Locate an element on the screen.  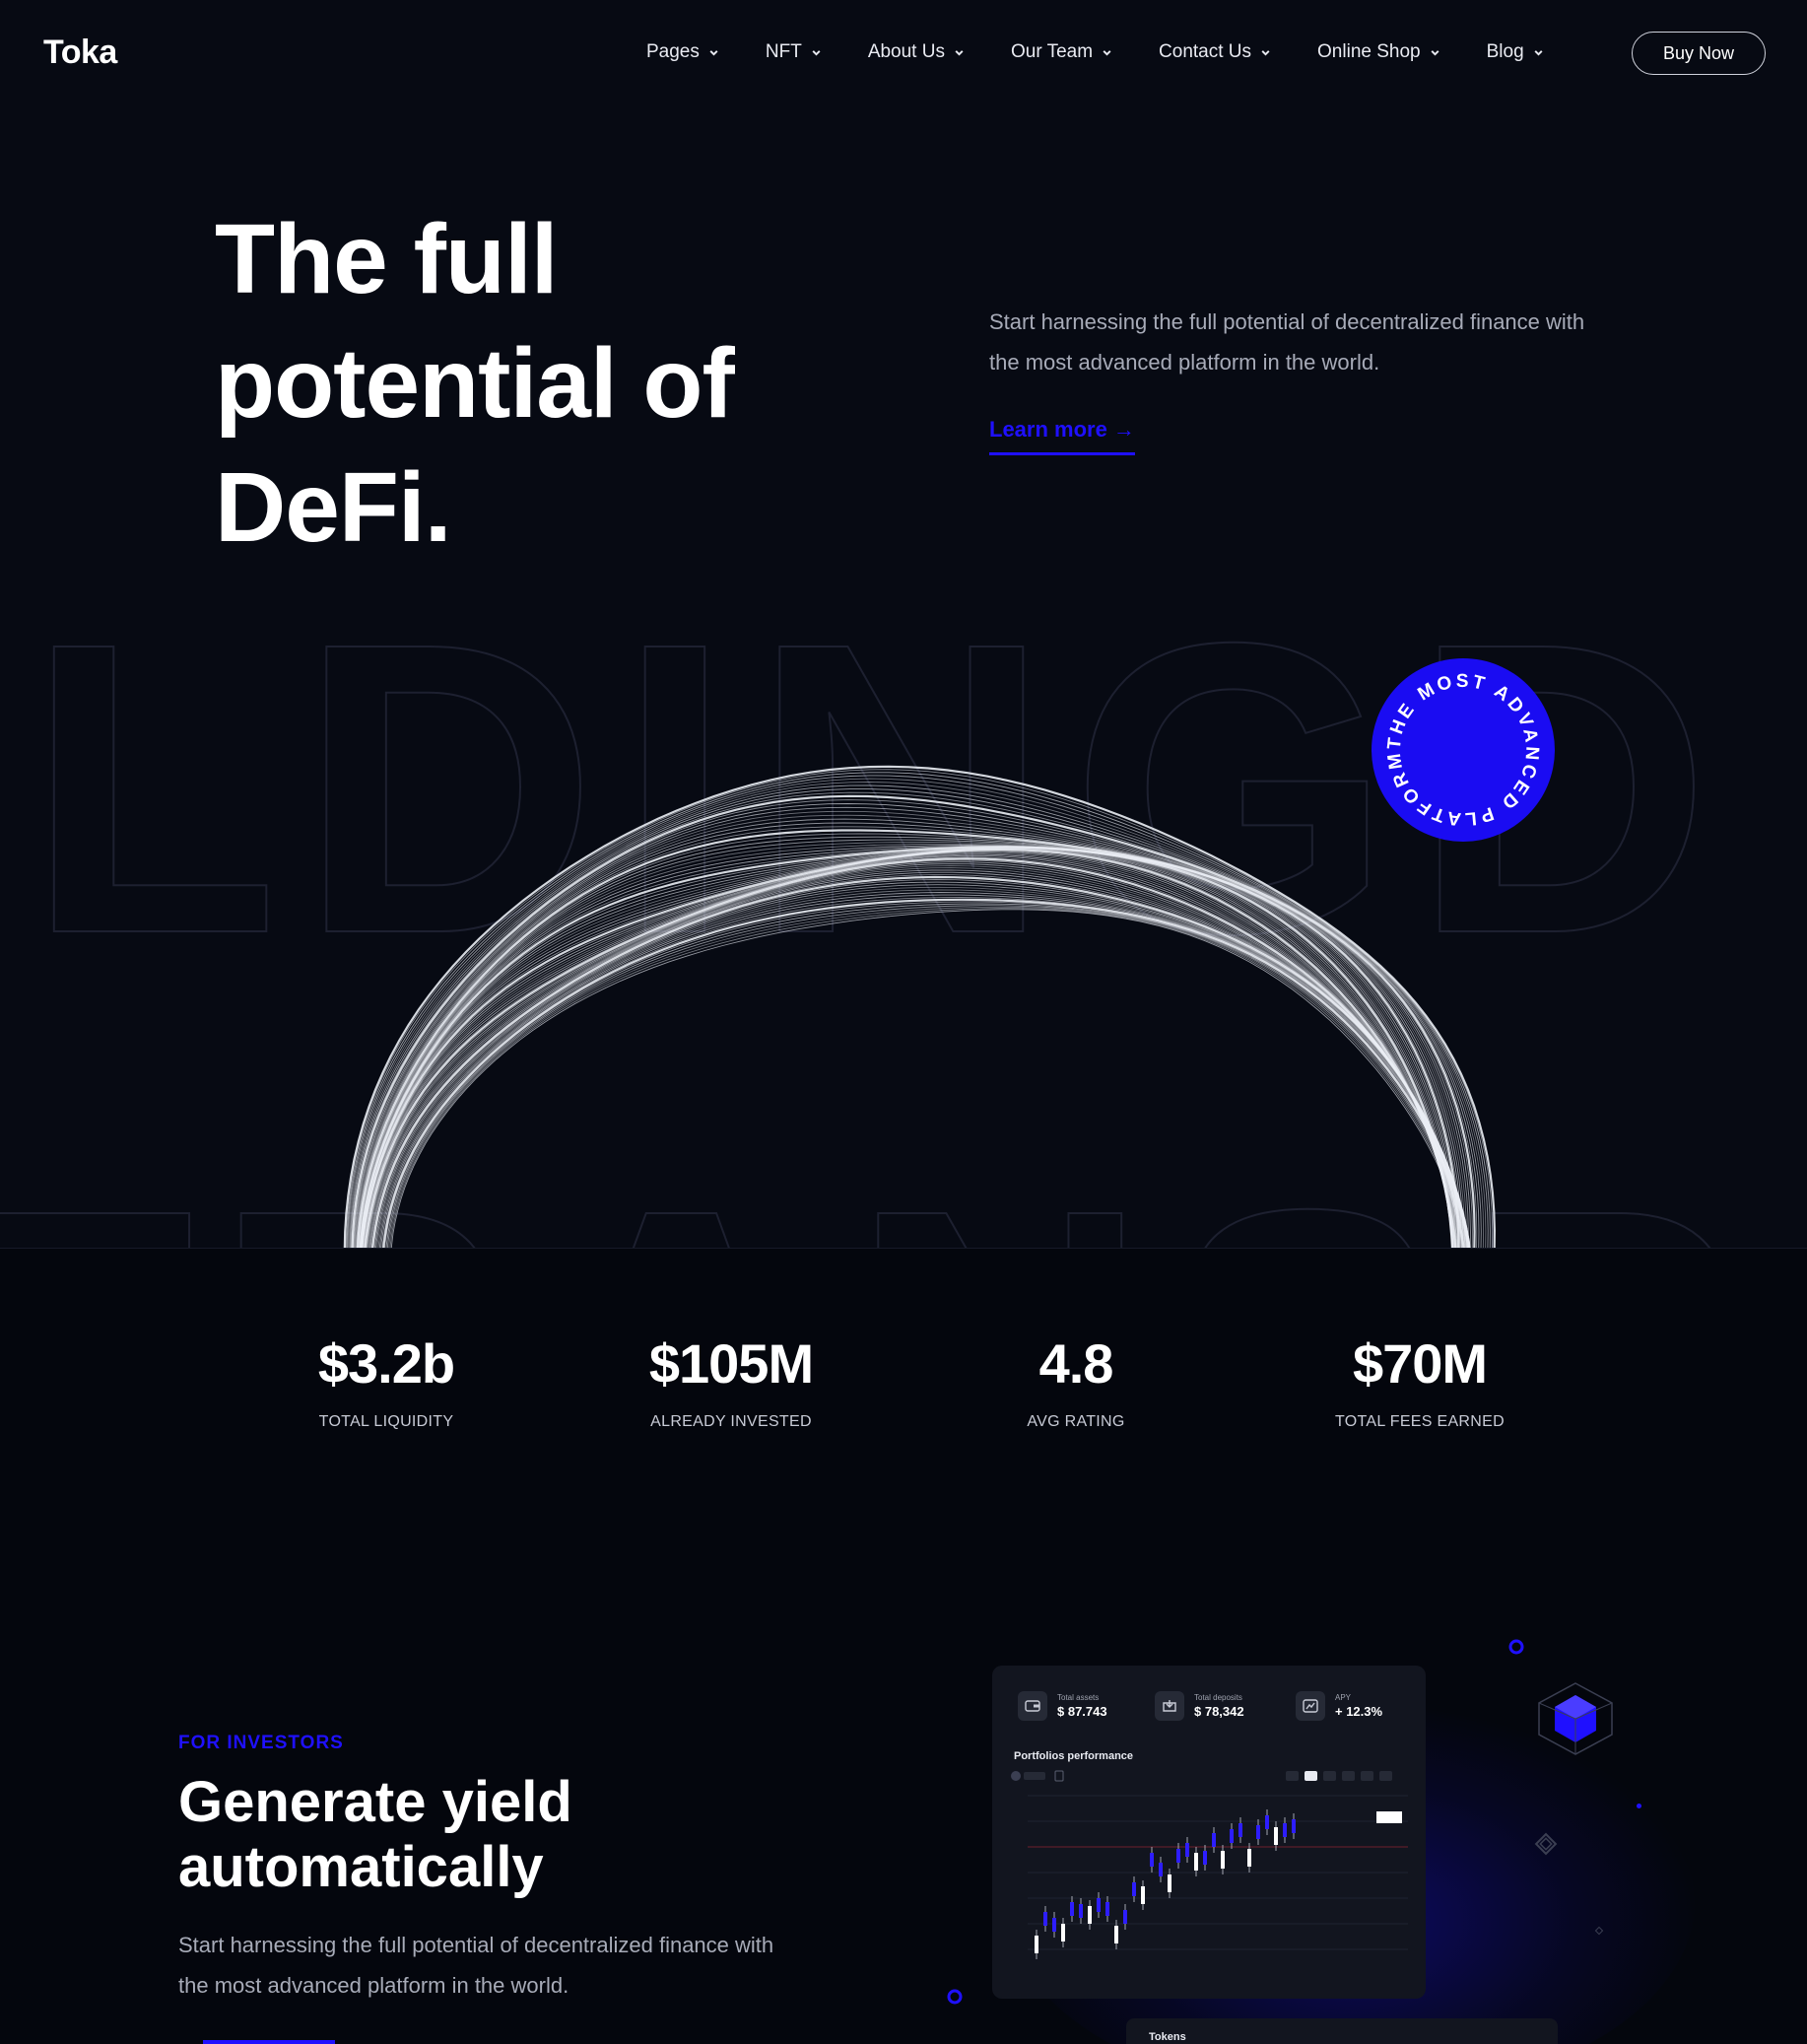
hexagon-cube-icon is located at coordinates (1575, 1718).